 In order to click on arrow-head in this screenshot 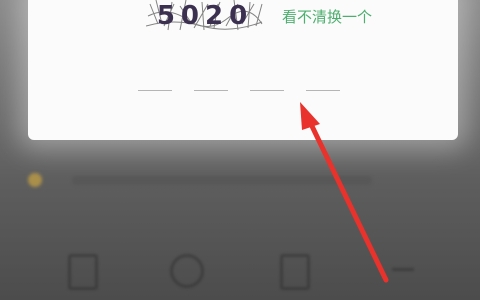, I will do `click(310, 116)`.